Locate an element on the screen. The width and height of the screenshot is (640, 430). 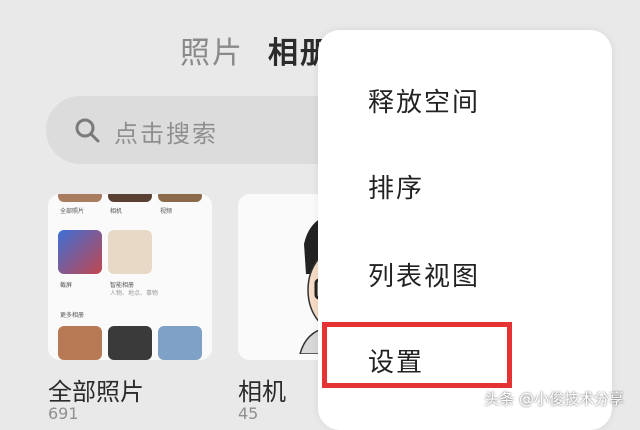
tab-photos: 照片 is located at coordinates (212, 50).